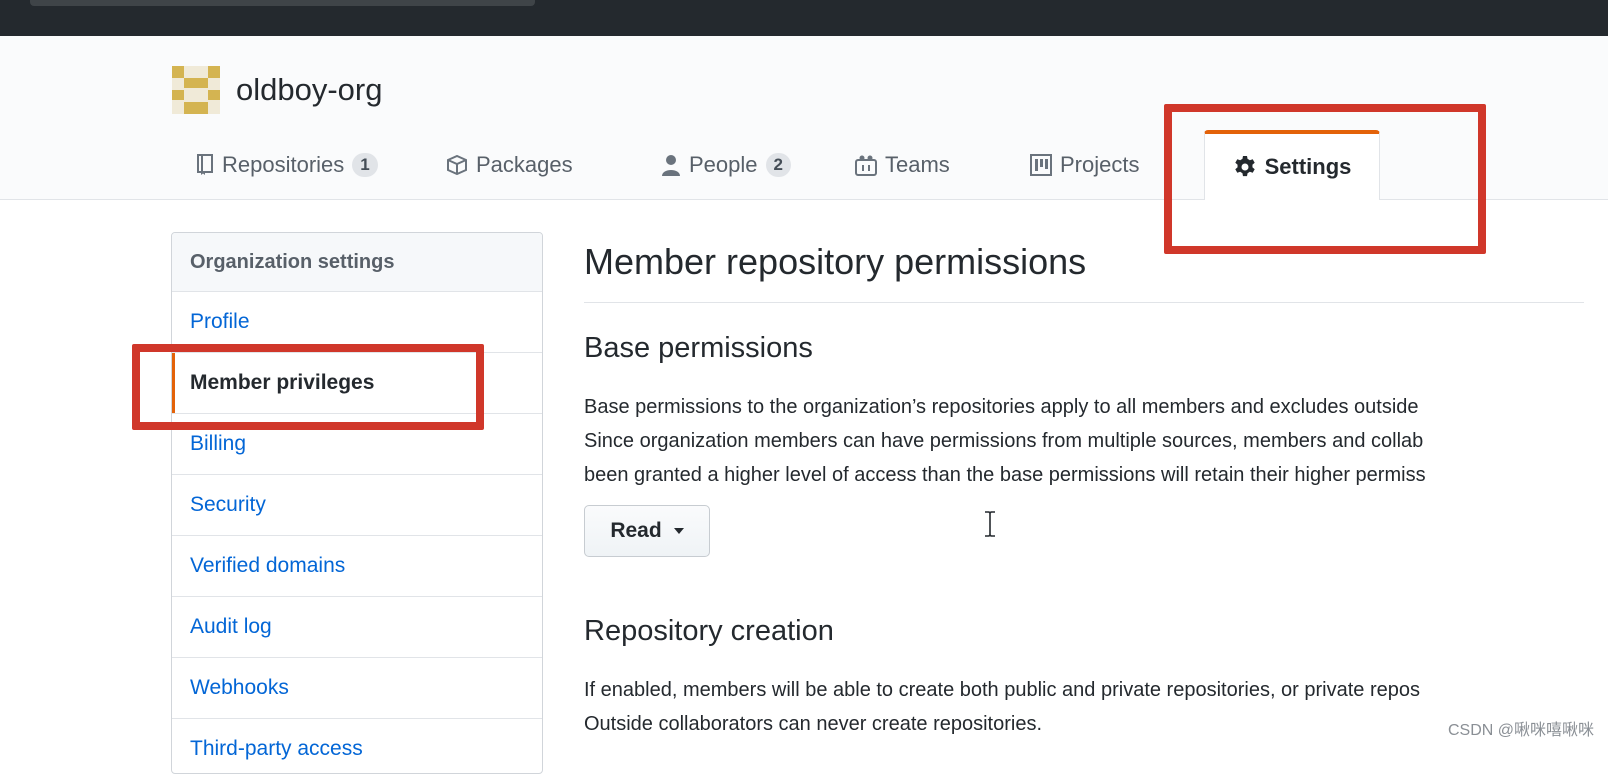  What do you see at coordinates (365, 165) in the screenshot?
I see `repositories-count: 1` at bounding box center [365, 165].